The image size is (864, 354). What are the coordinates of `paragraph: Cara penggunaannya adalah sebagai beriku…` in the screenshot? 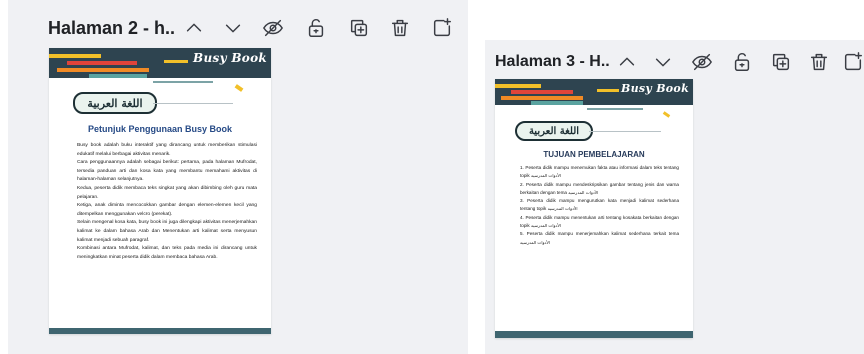 It's located at (167, 171).